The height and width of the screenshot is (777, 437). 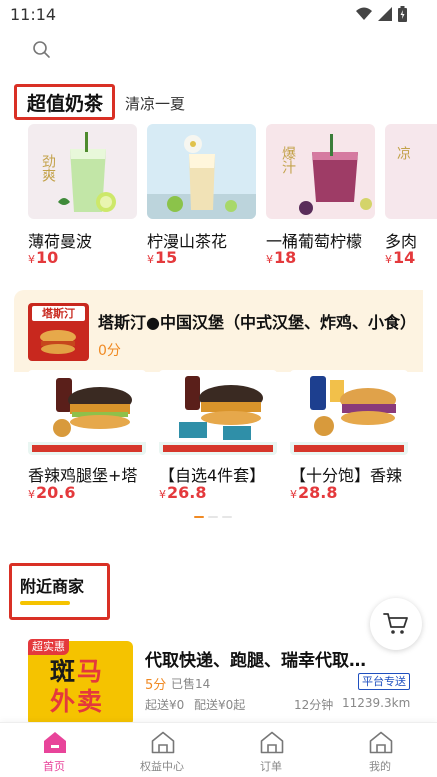 I want to click on combo-card: 【自选4件套】 ¥26.8, so click(x=218, y=436).